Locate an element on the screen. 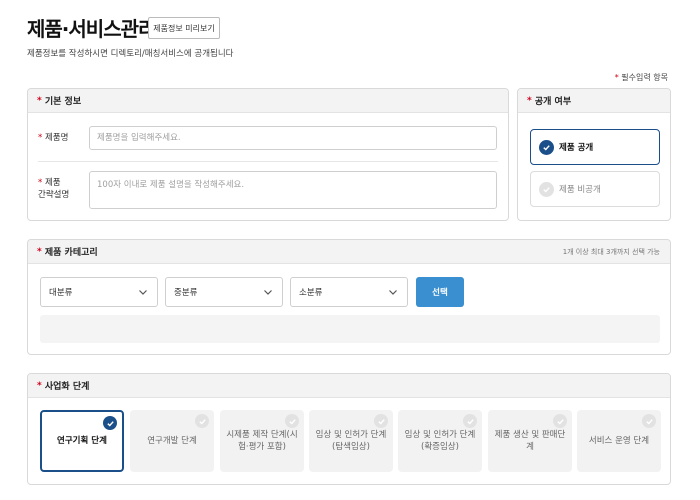 This screenshot has height=500, width=700. stage-title: 사업화 단계 is located at coordinates (67, 387).